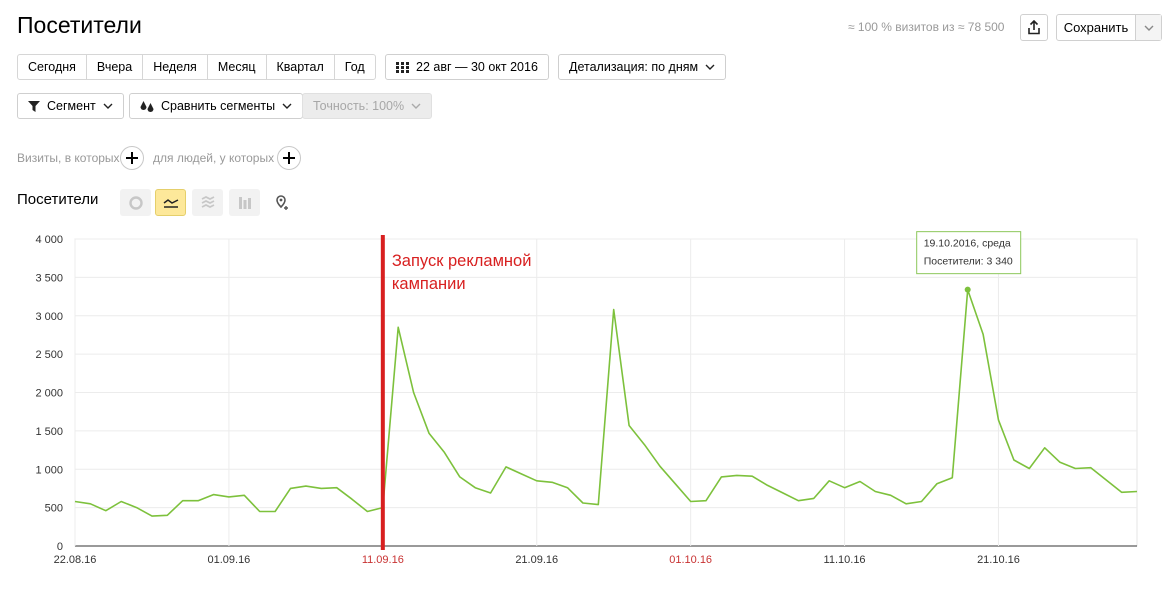  Describe the element at coordinates (175, 67) in the screenshot. I see `tab-week: Неделя` at that location.